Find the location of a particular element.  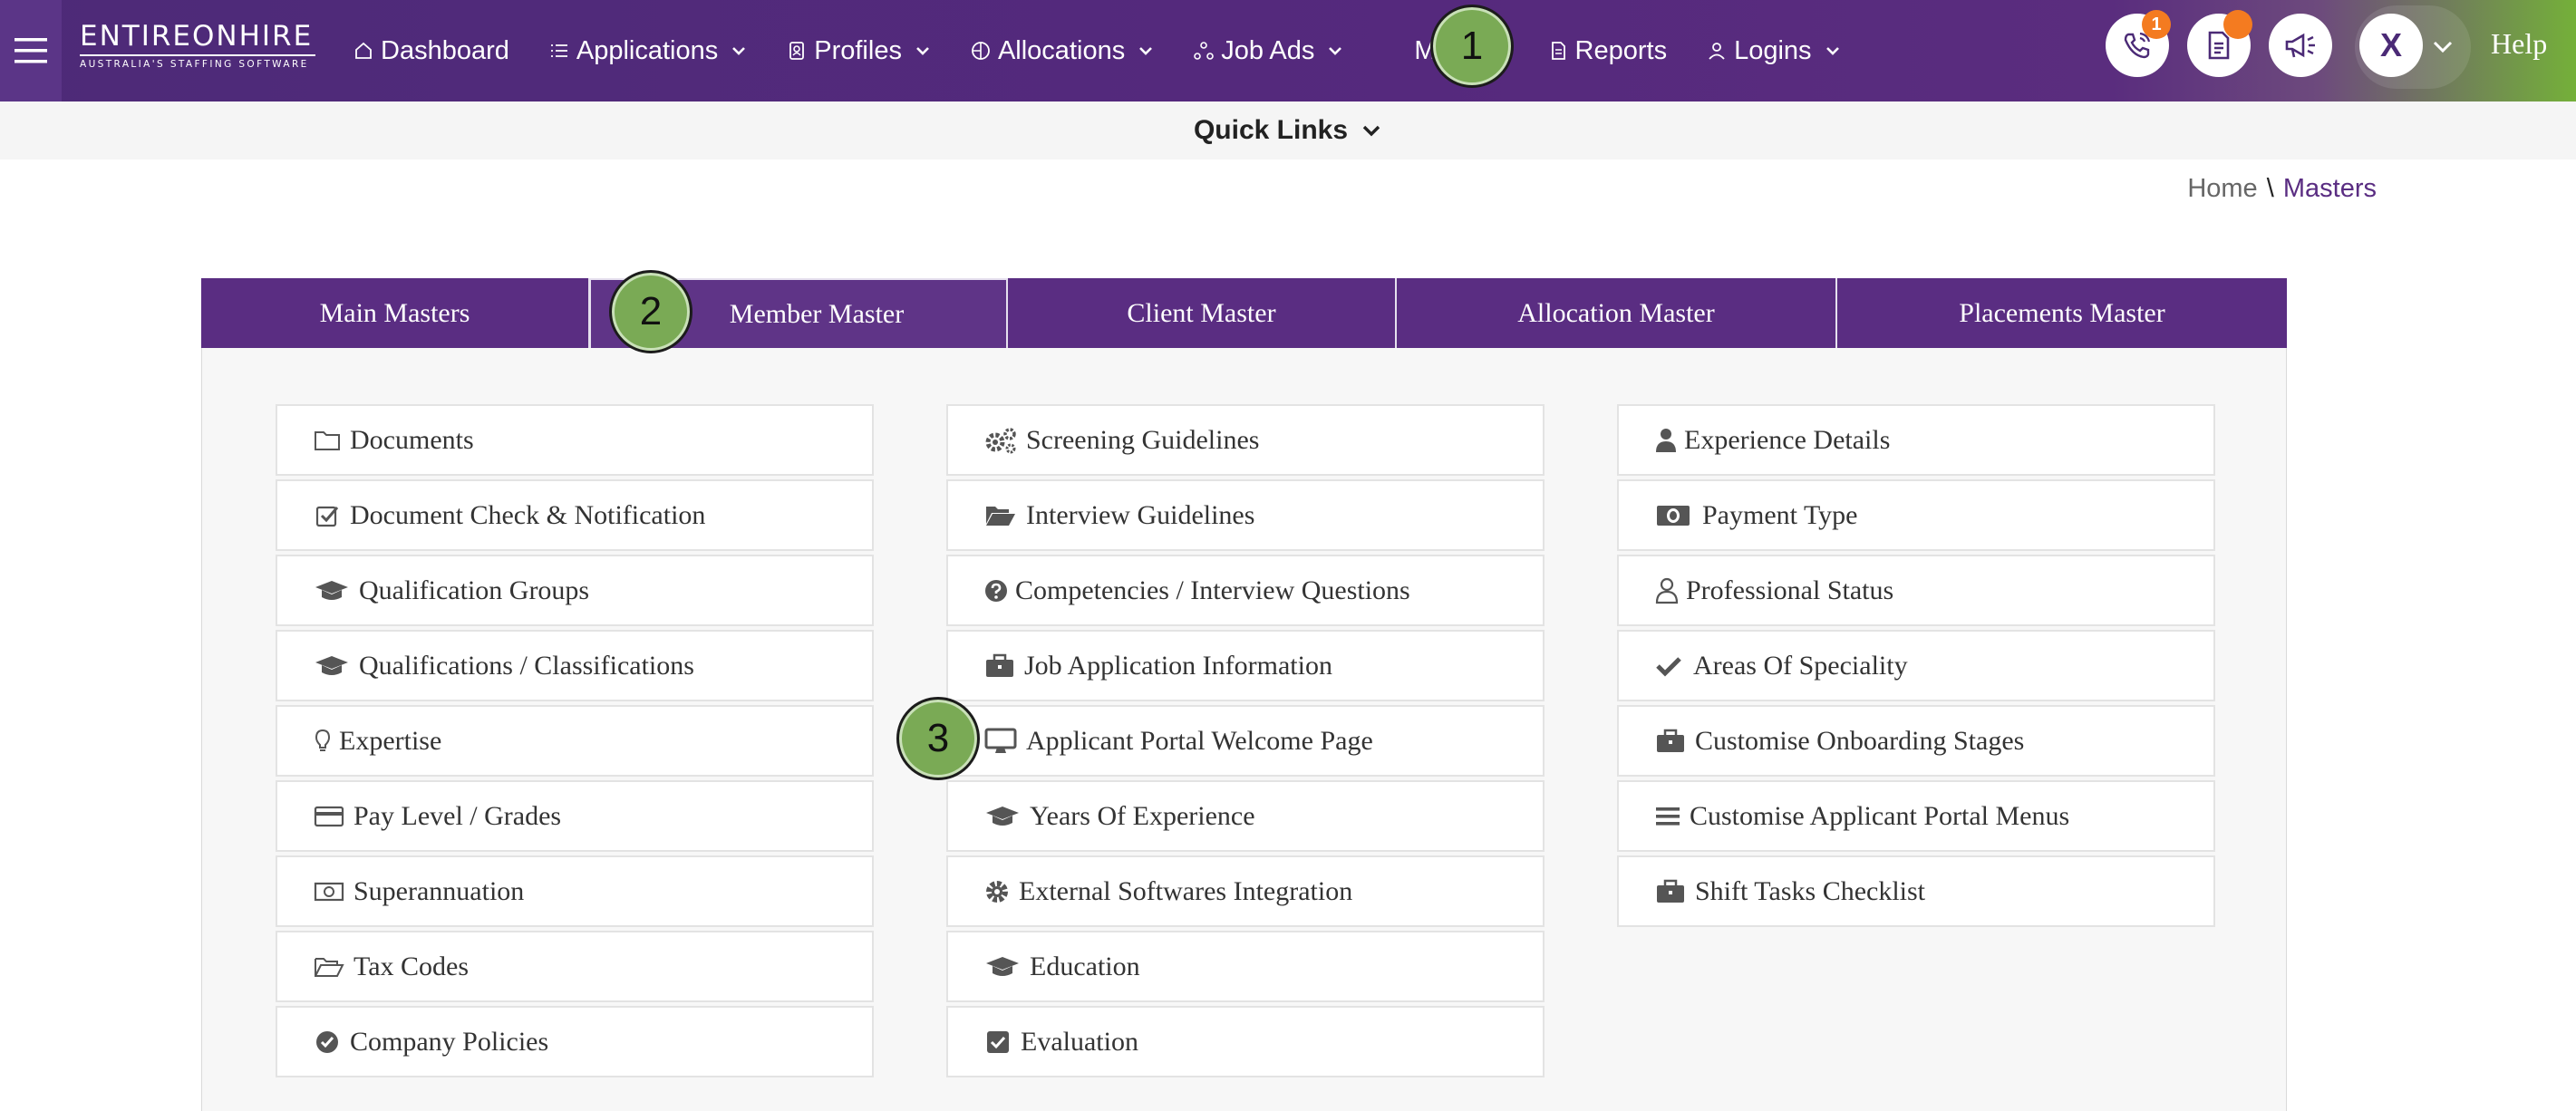

notification-dot is located at coordinates (2237, 24).